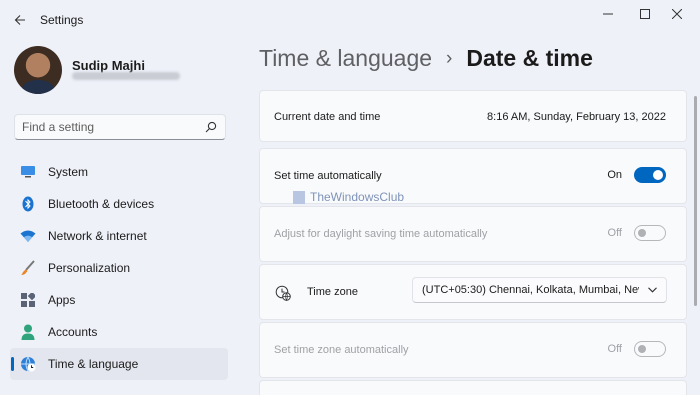 This screenshot has width=700, height=395. What do you see at coordinates (107, 127) in the screenshot?
I see `search-input` at bounding box center [107, 127].